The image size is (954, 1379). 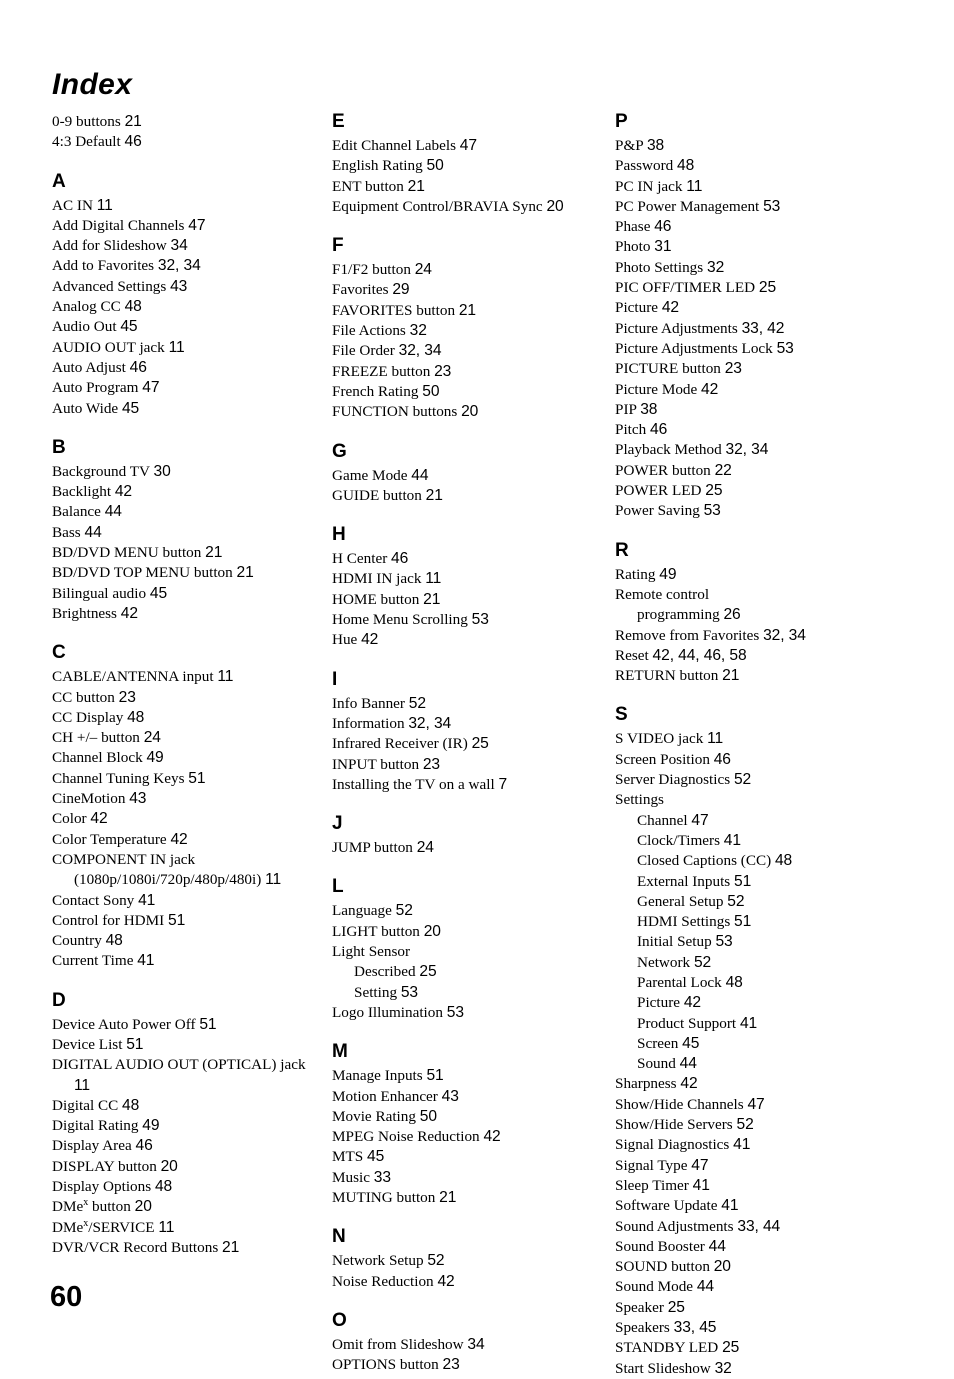 What do you see at coordinates (186, 1228) in the screenshot?
I see `index-entry: DMex/SERVICE 11` at bounding box center [186, 1228].